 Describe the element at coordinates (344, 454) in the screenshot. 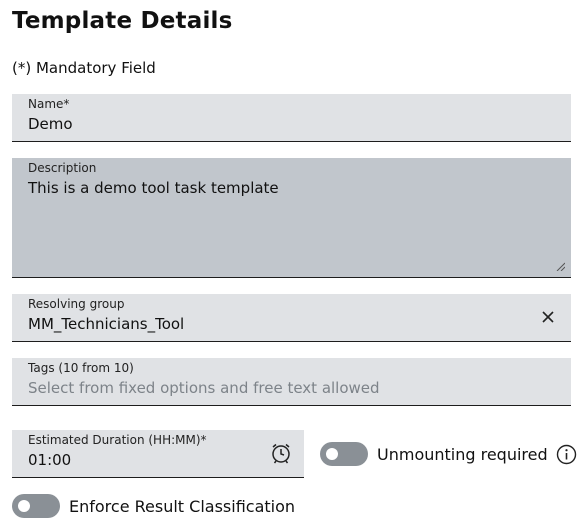

I see `unmounting-required-toggle` at that location.